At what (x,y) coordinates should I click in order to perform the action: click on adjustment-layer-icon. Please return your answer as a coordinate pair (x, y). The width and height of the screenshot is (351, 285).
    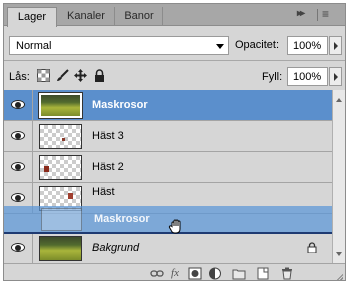
    Looking at the image, I should click on (215, 273).